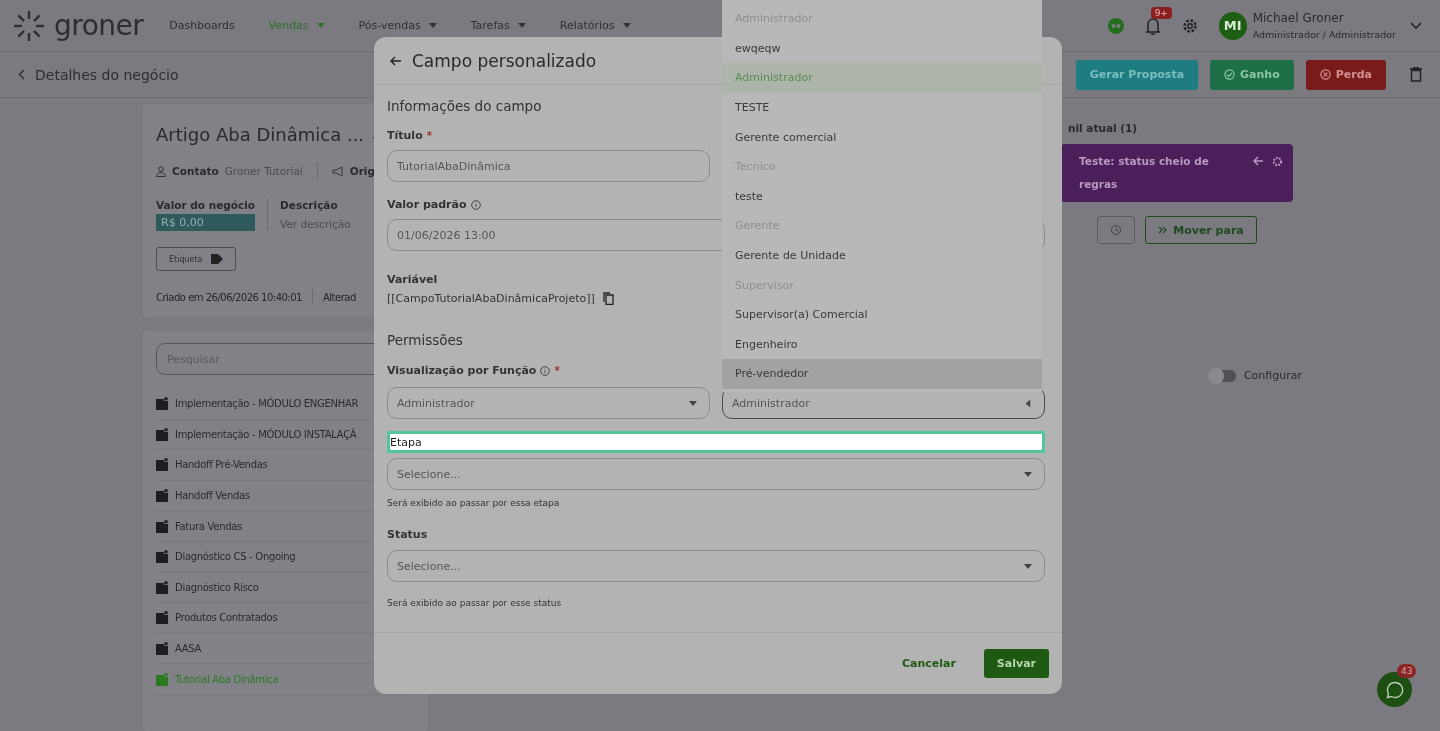 This screenshot has height=731, width=1440. What do you see at coordinates (99, 25) in the screenshot?
I see `brand-name: groner` at bounding box center [99, 25].